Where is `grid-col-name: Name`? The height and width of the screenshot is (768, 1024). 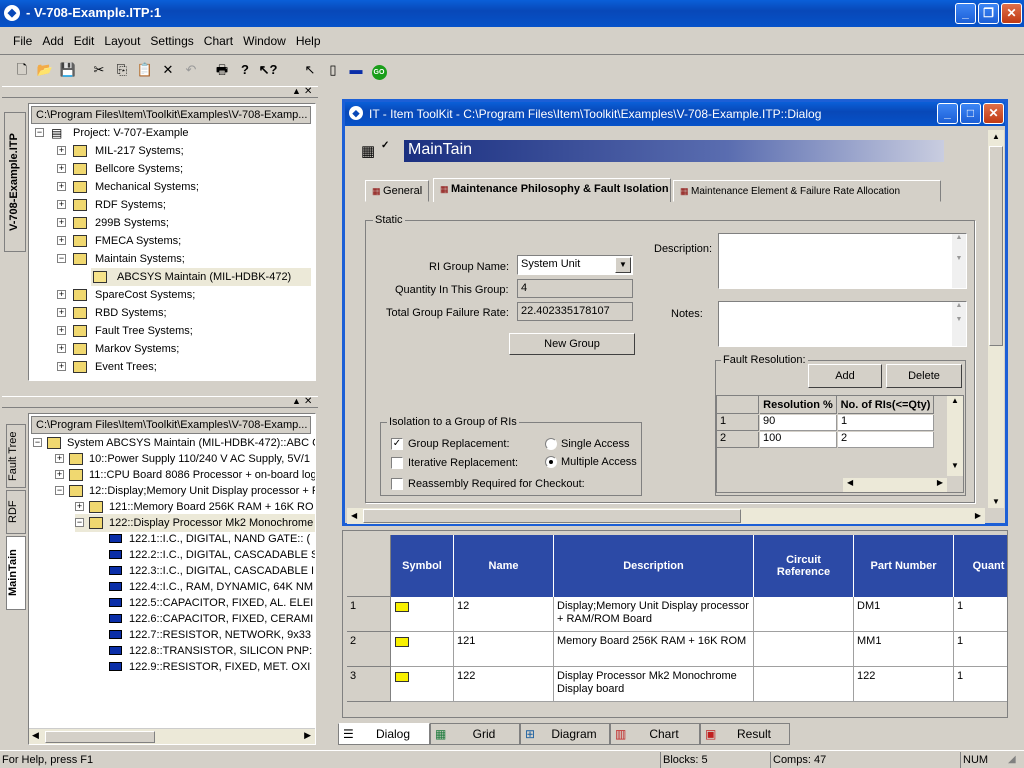 grid-col-name: Name is located at coordinates (504, 566).